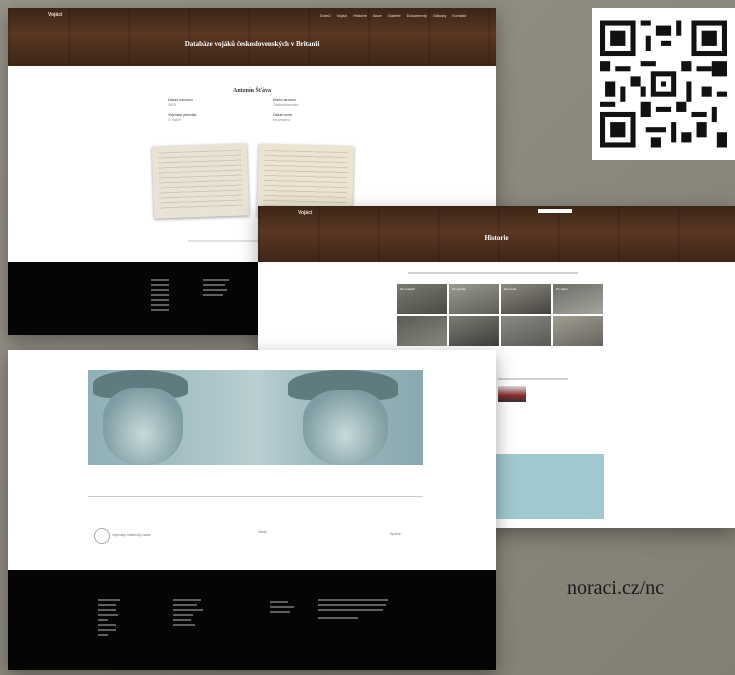  Describe the element at coordinates (325, 15) in the screenshot. I see `menu-item: Domů` at that location.